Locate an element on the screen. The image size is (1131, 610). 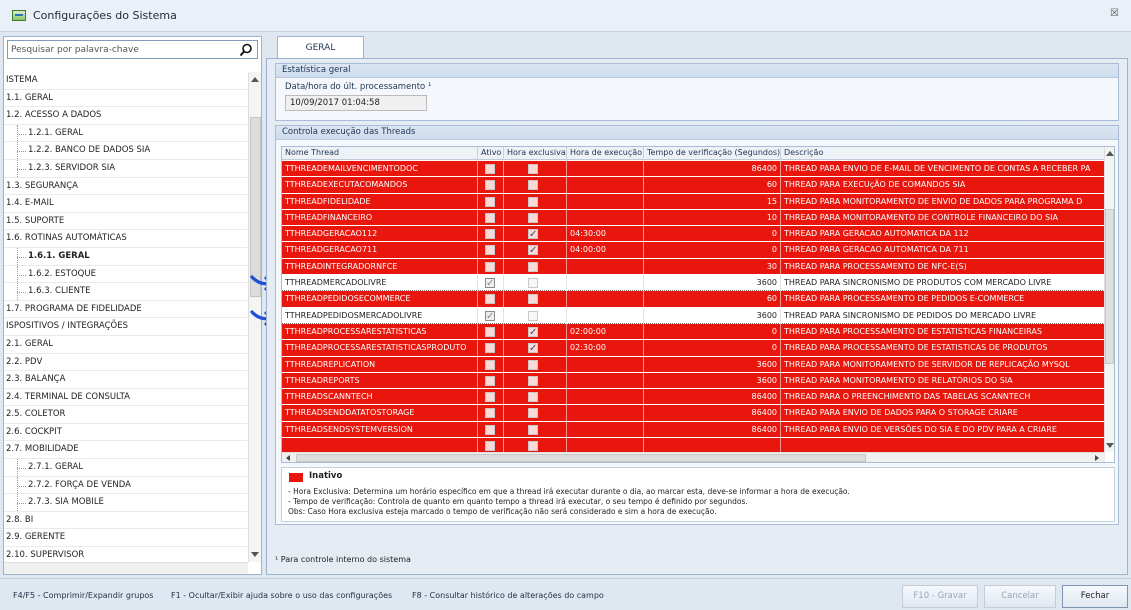
tree-item: 2.5. COLETOR is located at coordinates (125, 415).